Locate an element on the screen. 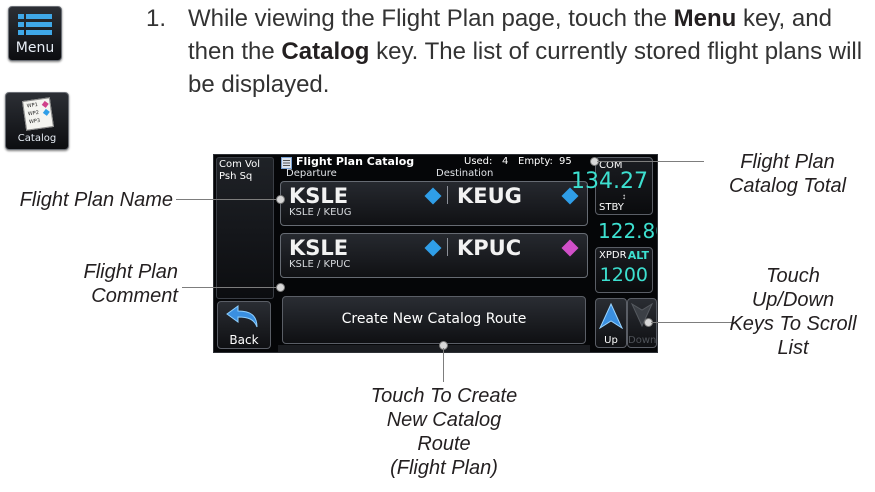 This screenshot has width=875, height=492. flight-plan-row-2: KSLE KPUC KSLE / KPUC is located at coordinates (434, 255).